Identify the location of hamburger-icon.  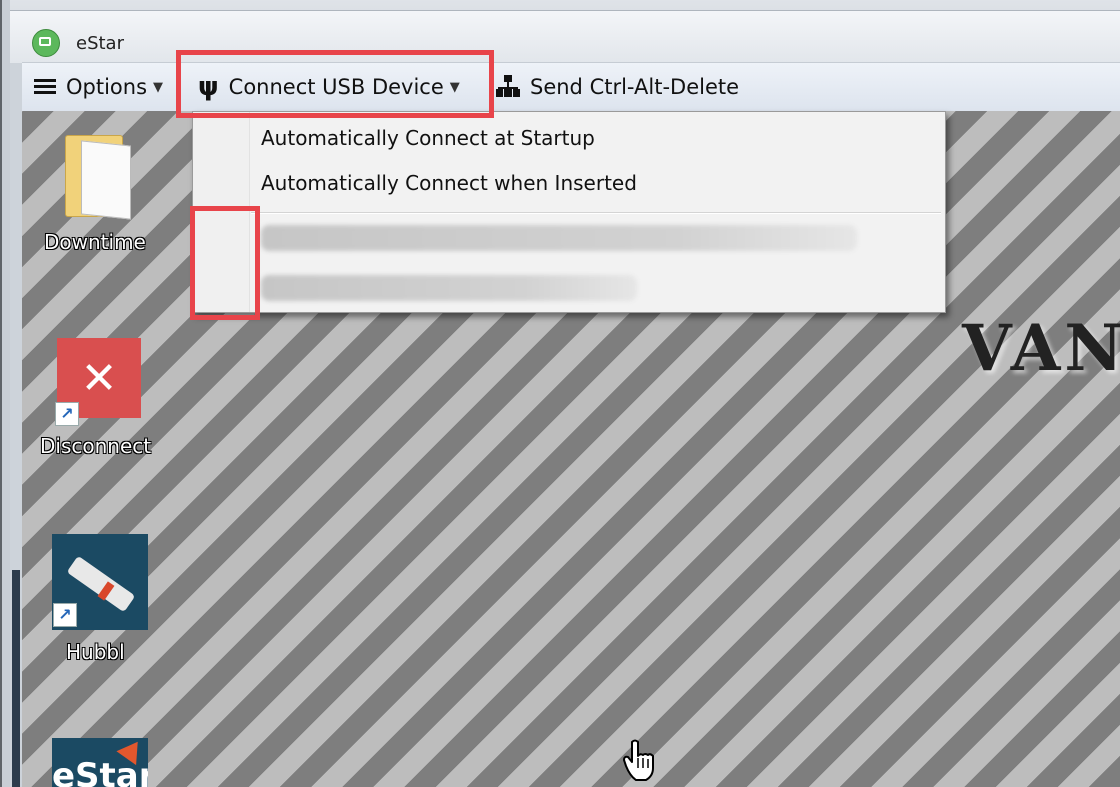
(45, 87).